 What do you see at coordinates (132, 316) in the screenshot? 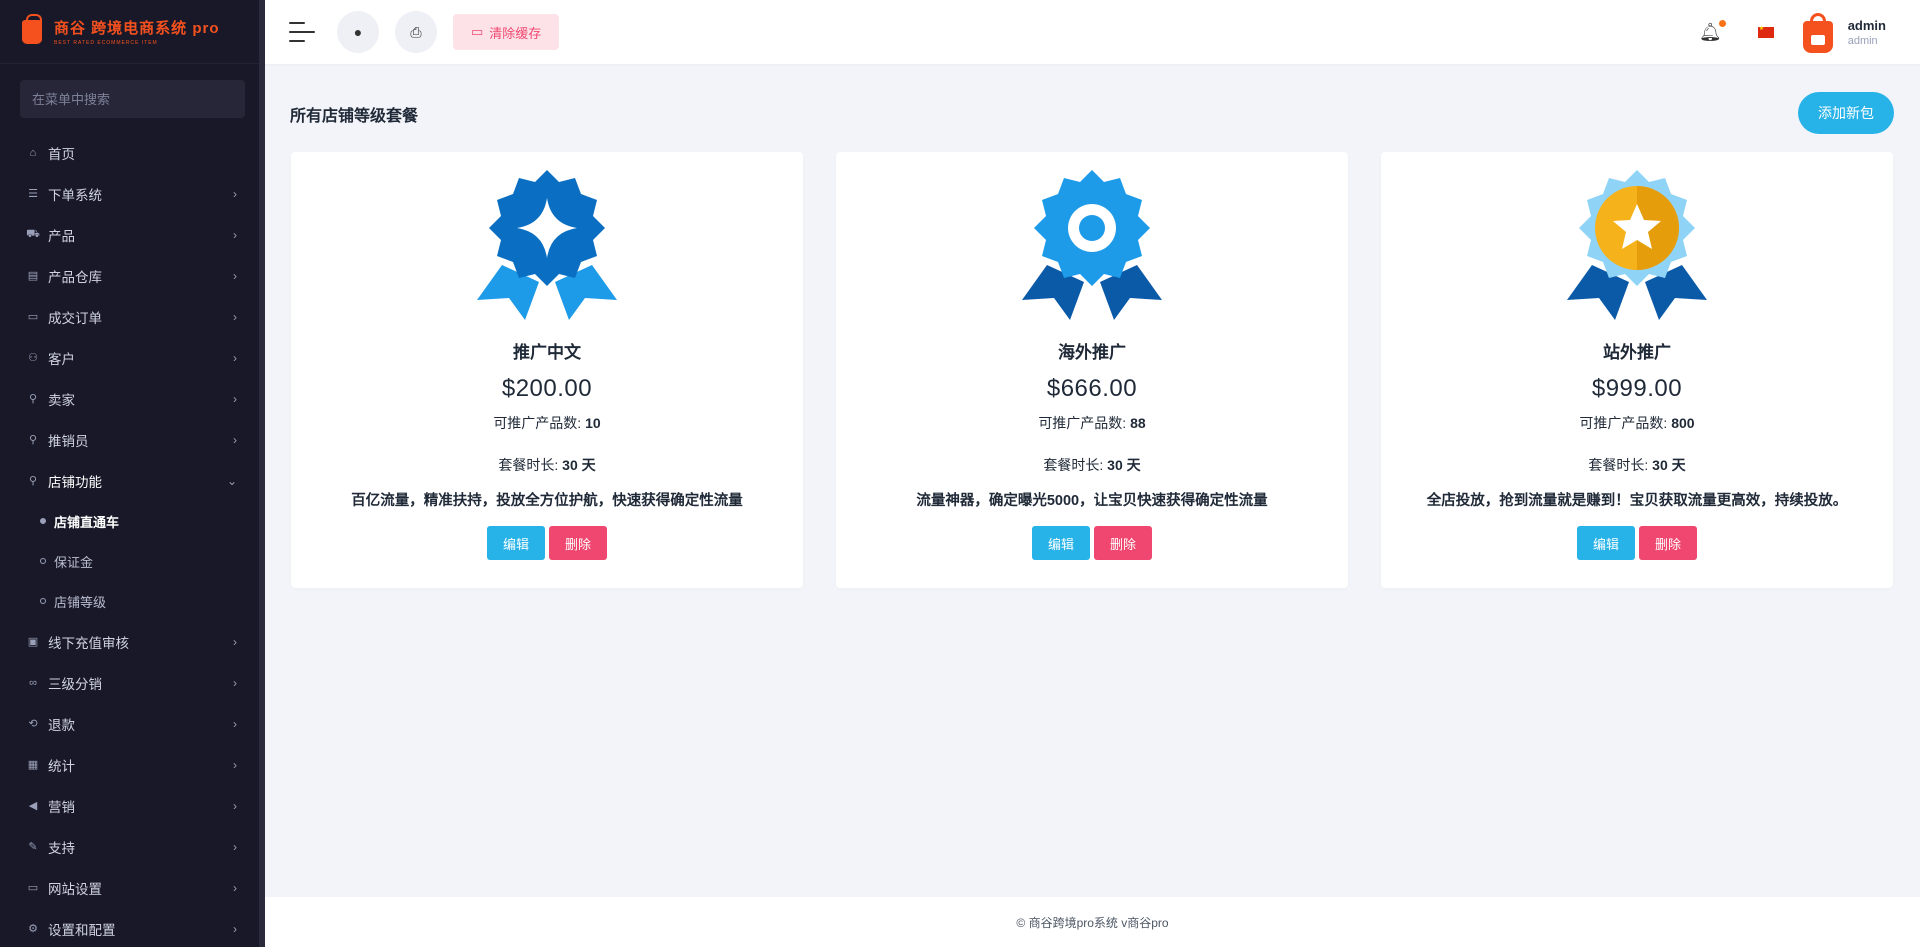
I see `sidebar-item-orders: ▭ 成交订单 ›` at bounding box center [132, 316].